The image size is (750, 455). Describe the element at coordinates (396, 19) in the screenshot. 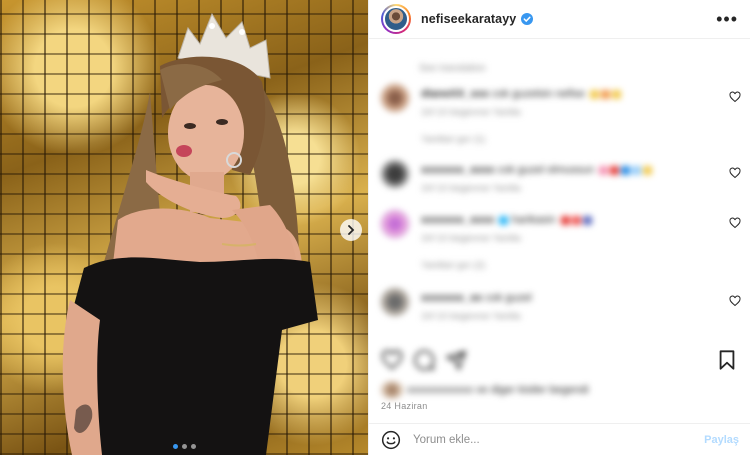

I see `author-avatar` at that location.